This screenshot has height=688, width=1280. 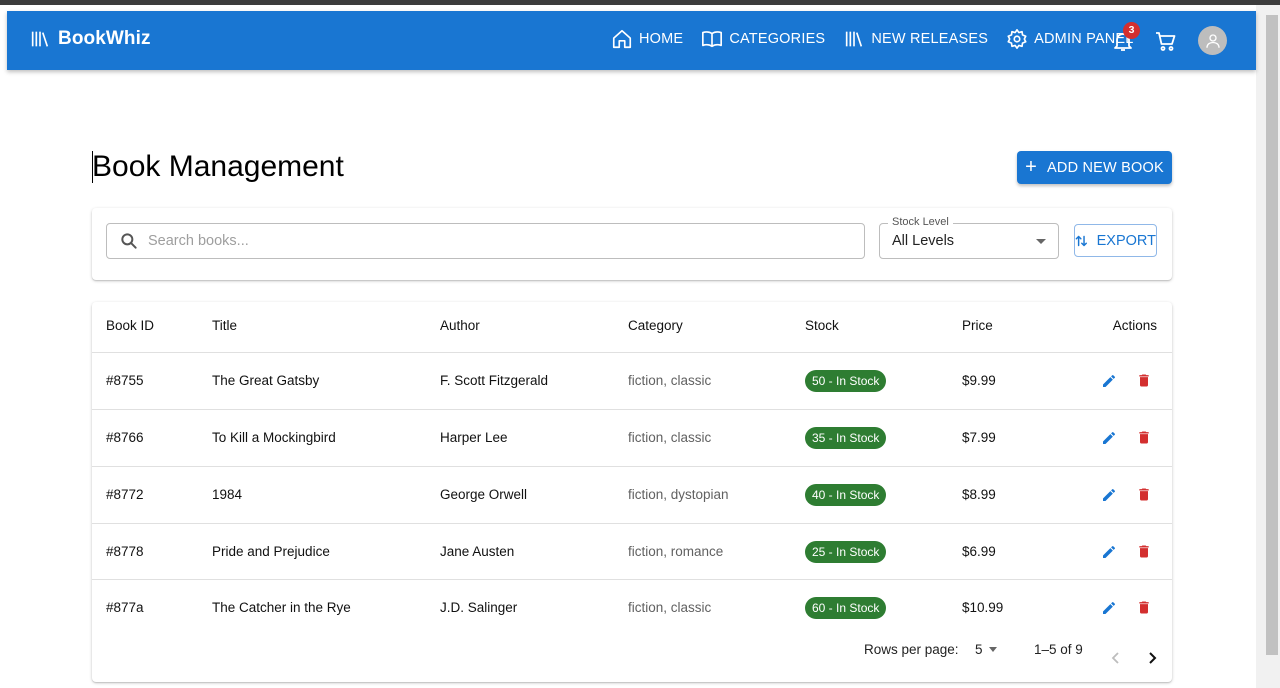 I want to click on header-stock: Stock, so click(x=822, y=325).